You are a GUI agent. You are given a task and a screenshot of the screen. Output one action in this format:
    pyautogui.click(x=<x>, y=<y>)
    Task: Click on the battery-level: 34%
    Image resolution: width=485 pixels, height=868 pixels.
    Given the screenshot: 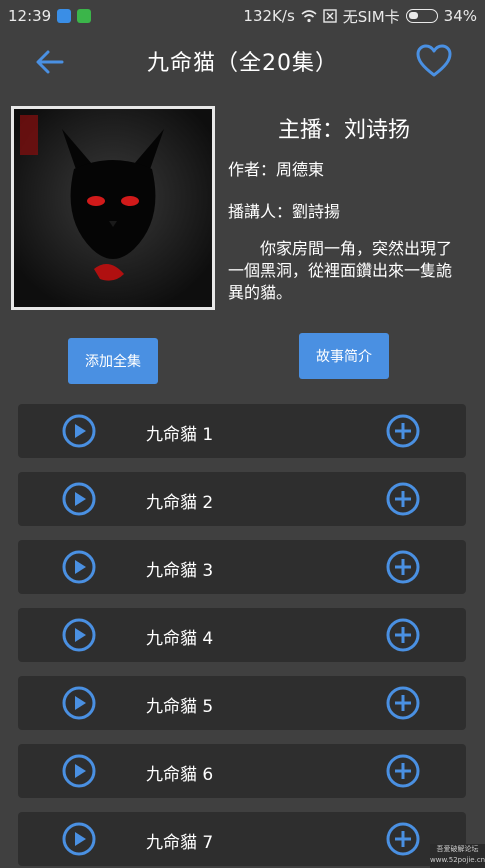 What is the action you would take?
    pyautogui.click(x=460, y=16)
    